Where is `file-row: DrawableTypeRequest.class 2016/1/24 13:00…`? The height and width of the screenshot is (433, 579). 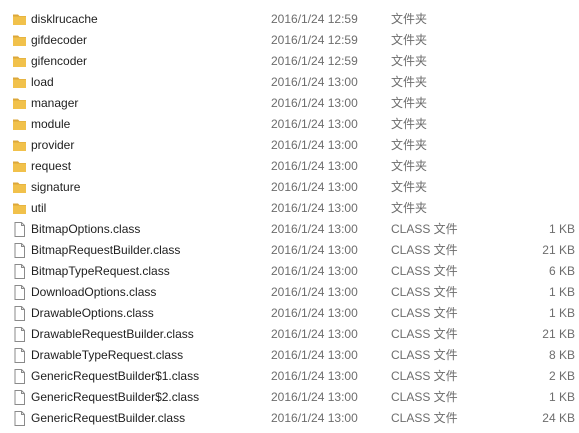
file-row: DrawableTypeRequest.class 2016/1/24 13:00… is located at coordinates (289, 355).